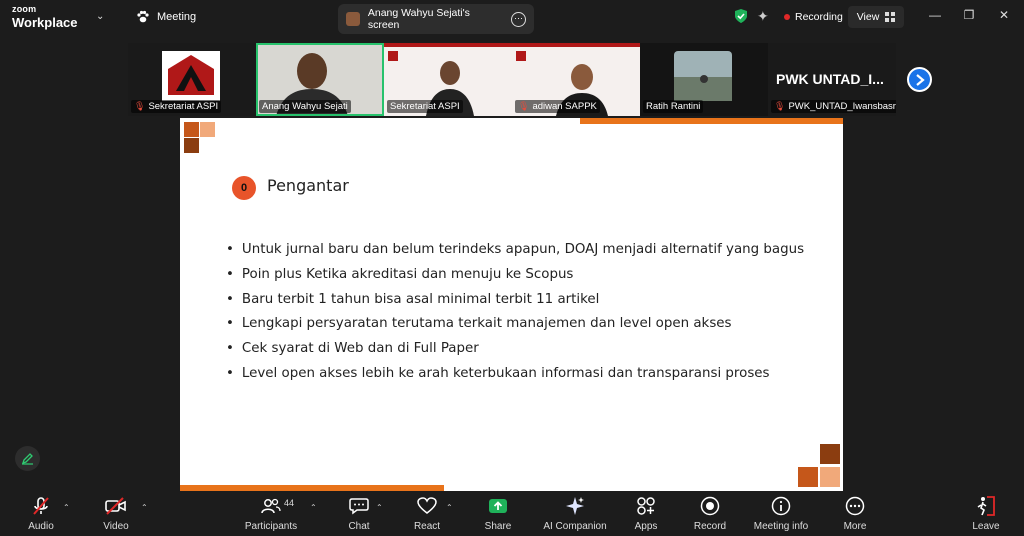 Image resolution: width=1024 pixels, height=536 pixels. I want to click on apps-label: Apps, so click(646, 526).